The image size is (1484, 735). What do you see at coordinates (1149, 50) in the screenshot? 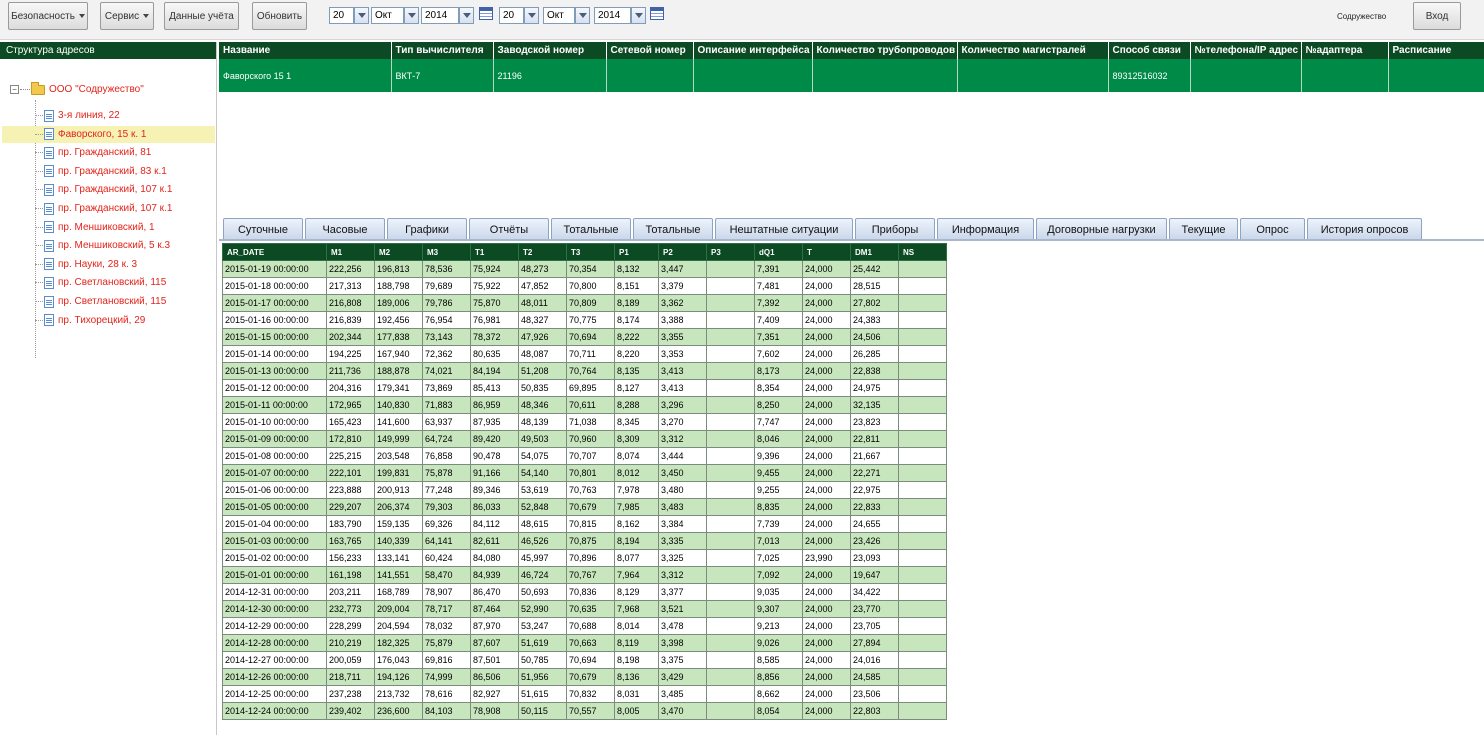
I see `device-info-column-header: Способ связи` at bounding box center [1149, 50].